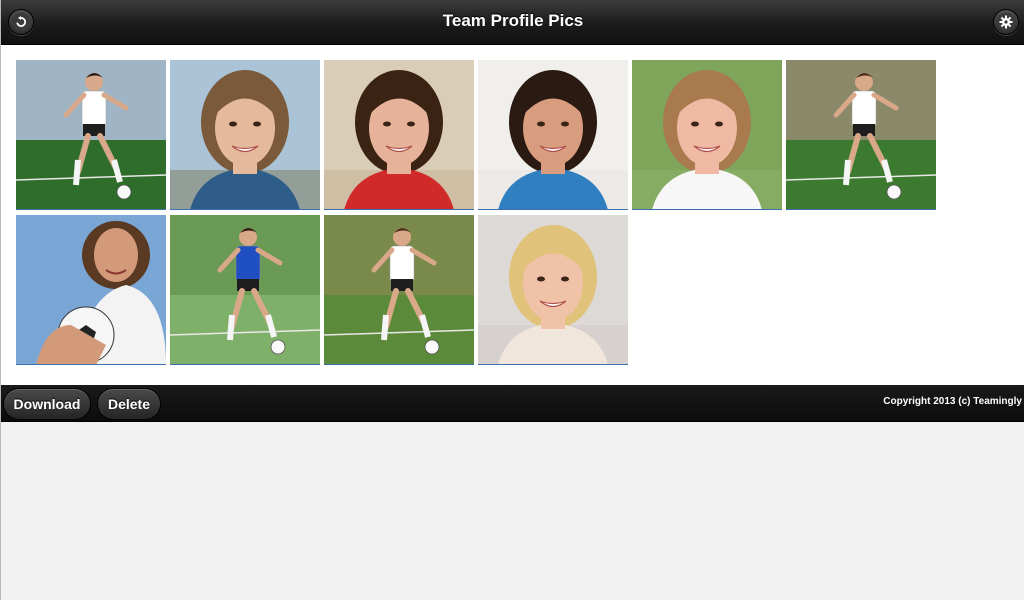 This screenshot has height=600, width=1024. Describe the element at coordinates (129, 404) in the screenshot. I see `delete-button: Delete` at that location.